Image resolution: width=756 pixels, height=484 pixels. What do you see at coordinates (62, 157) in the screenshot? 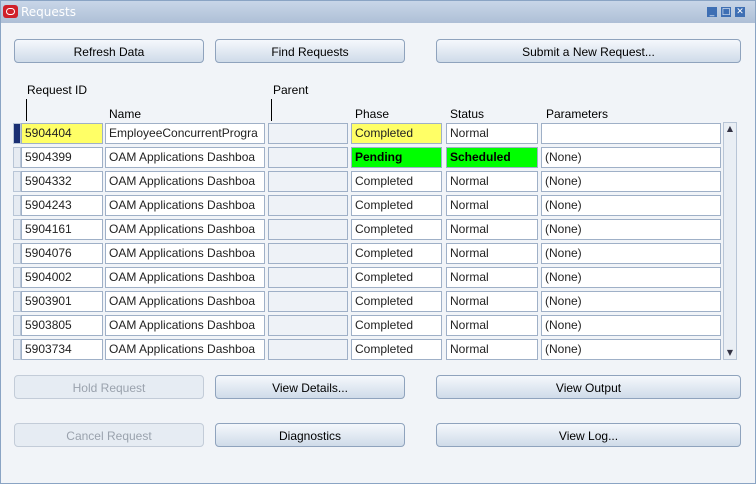
I see `request-id-cell: 5904399` at bounding box center [62, 157].